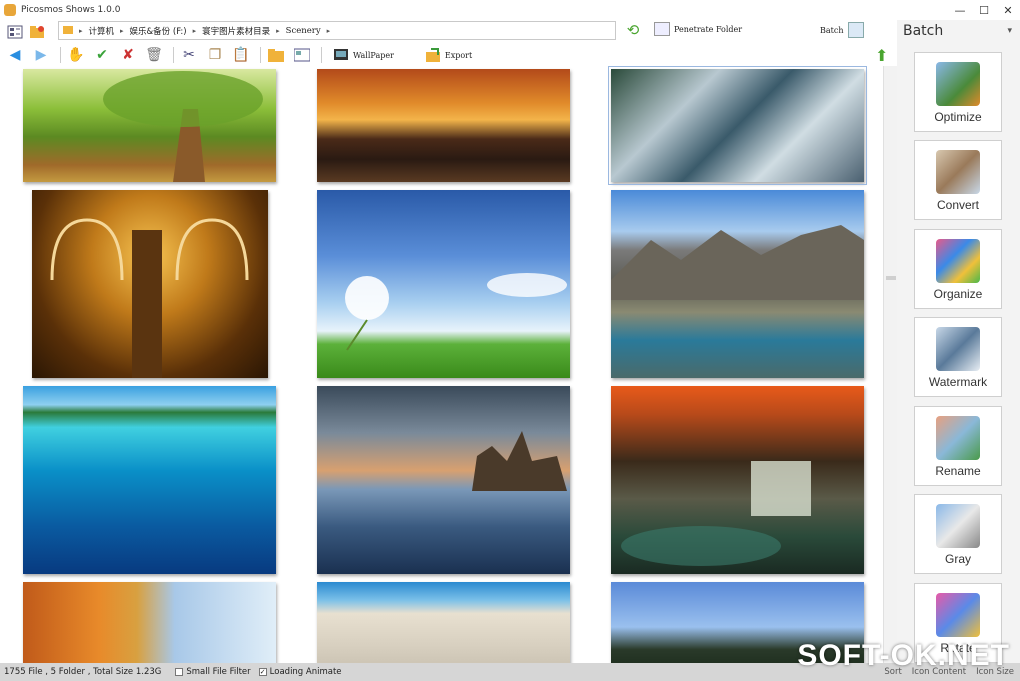 The height and width of the screenshot is (681, 1020). I want to click on export-button: Export, so click(449, 55).